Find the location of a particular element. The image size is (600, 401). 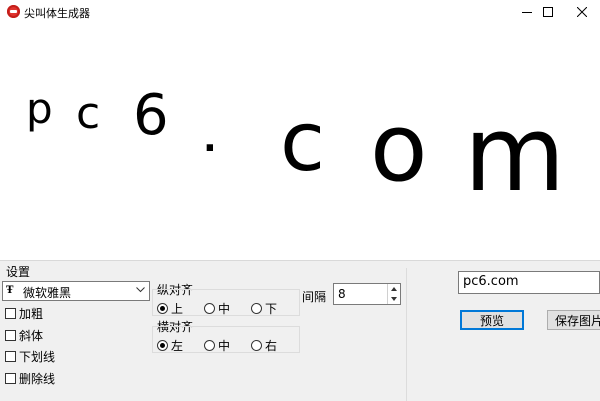

preview-glyph: o is located at coordinates (399, 148).